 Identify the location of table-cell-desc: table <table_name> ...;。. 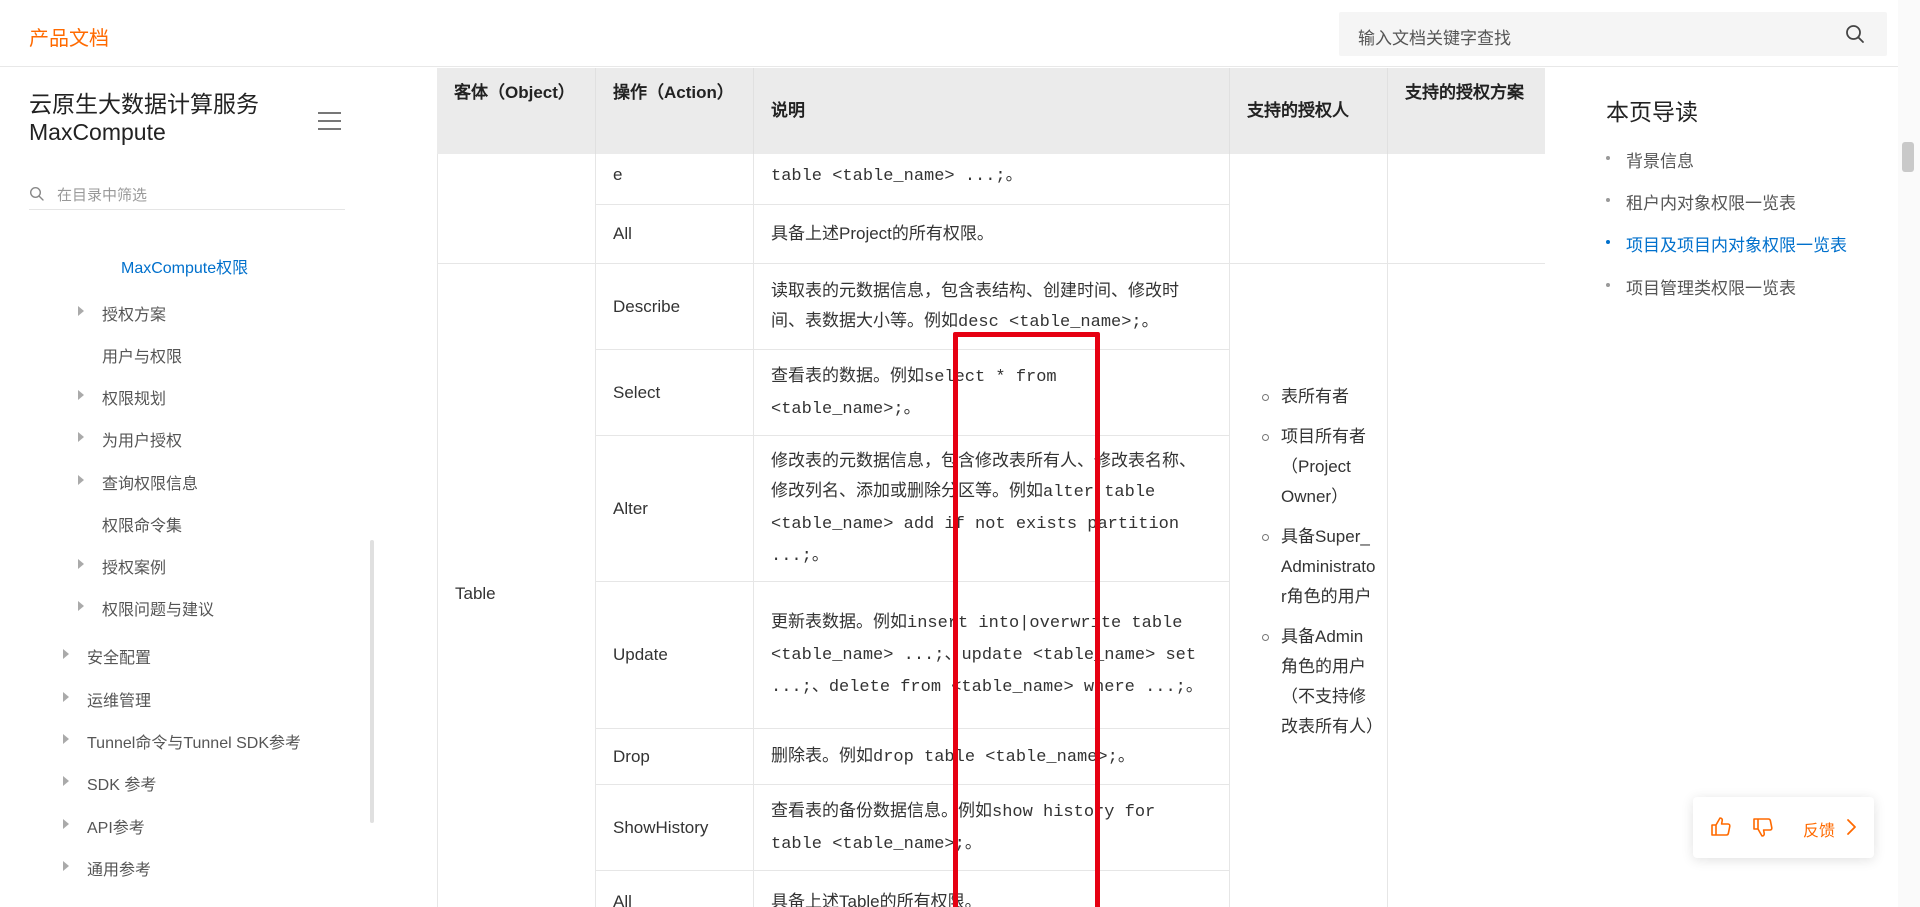
(992, 179).